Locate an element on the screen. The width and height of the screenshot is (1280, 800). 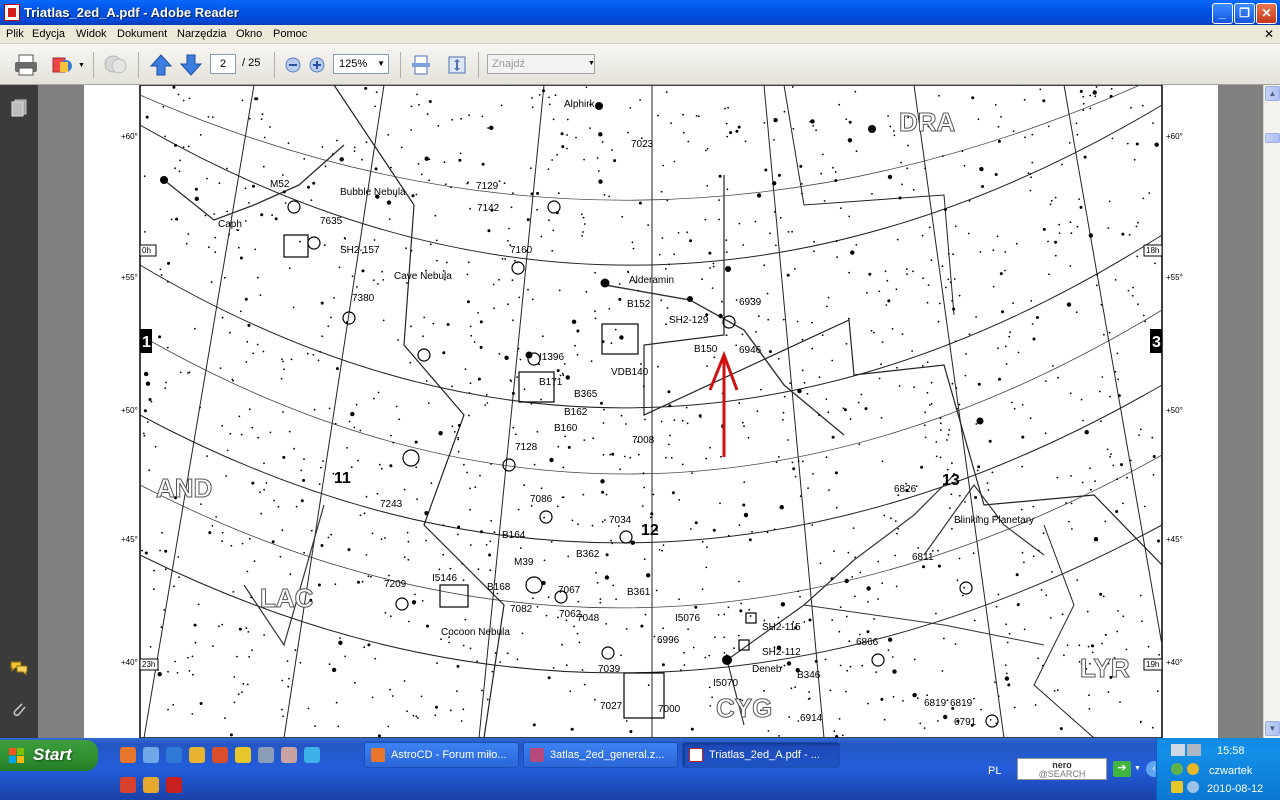
minimize-button: _ is located at coordinates (1222, 13).